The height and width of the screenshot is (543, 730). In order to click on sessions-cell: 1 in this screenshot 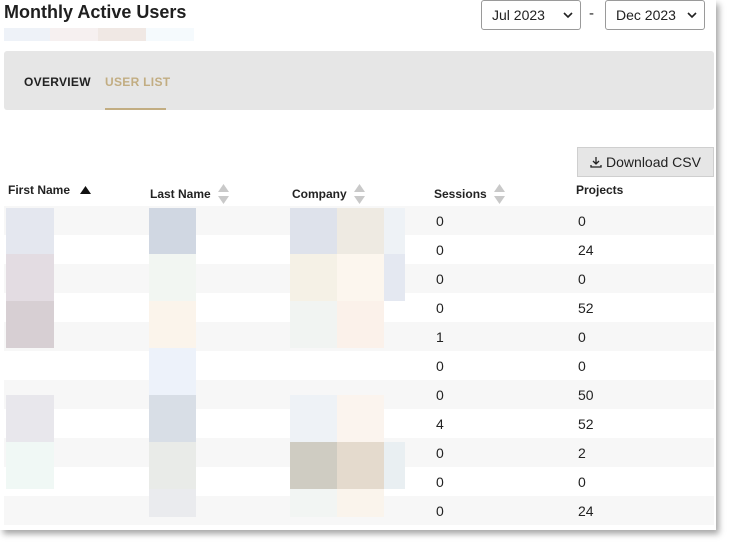, I will do `click(440, 337)`.